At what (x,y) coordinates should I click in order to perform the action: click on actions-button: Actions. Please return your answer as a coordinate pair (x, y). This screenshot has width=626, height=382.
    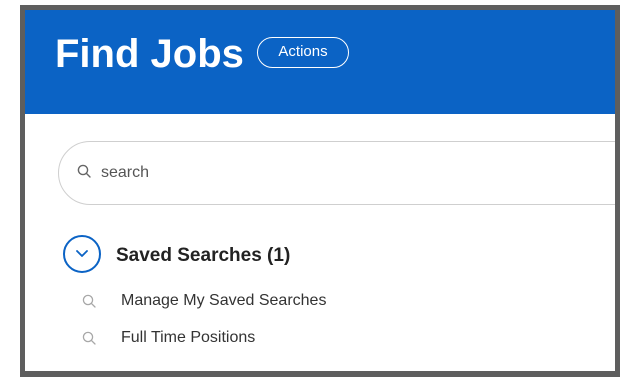
    Looking at the image, I should click on (303, 52).